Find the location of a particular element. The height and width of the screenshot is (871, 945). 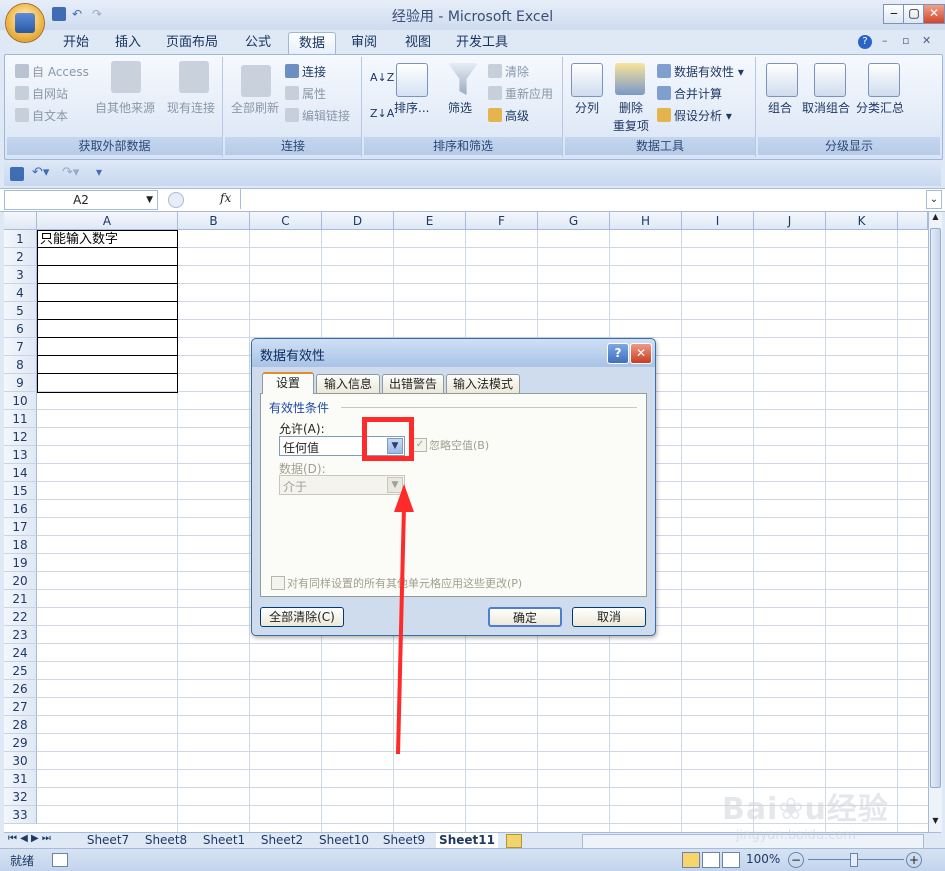

ribbon-close-icon: ✕ is located at coordinates (926, 40).